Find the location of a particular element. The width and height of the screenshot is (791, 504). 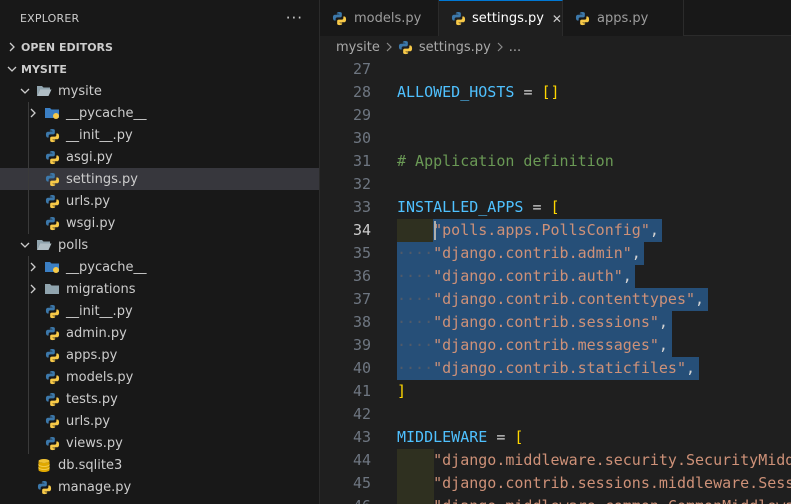

project-section: MYSITE is located at coordinates (159, 69).